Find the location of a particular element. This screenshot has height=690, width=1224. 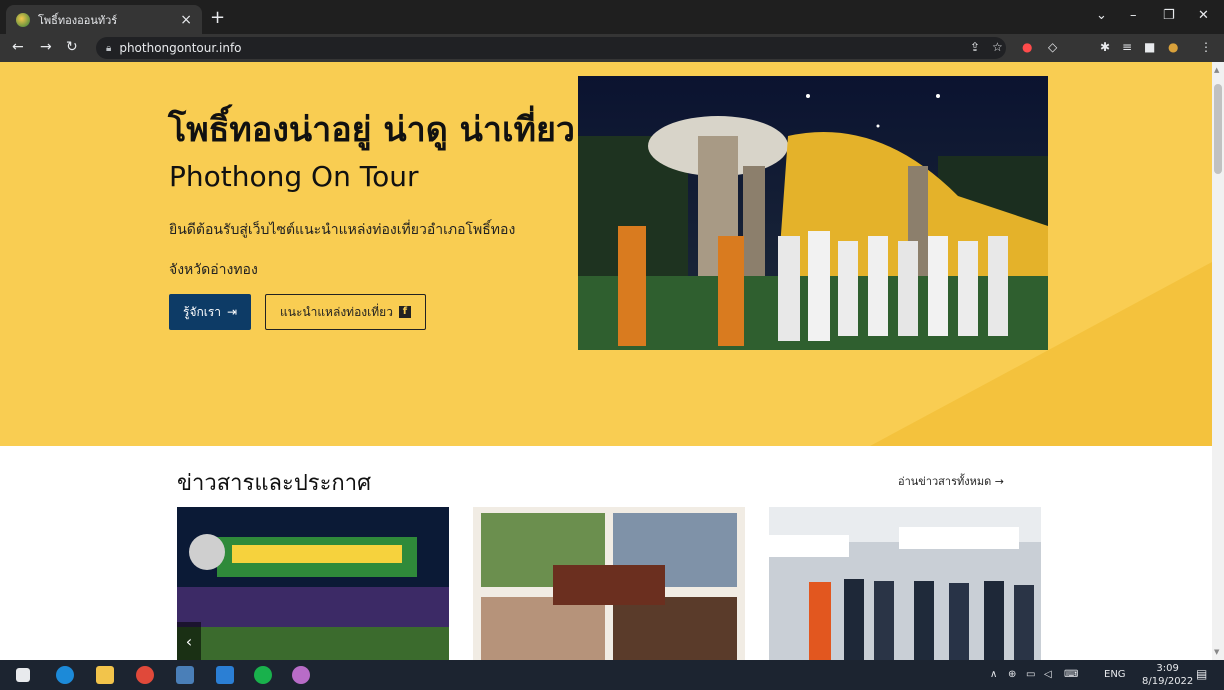

news-card-2-image is located at coordinates (609, 583).